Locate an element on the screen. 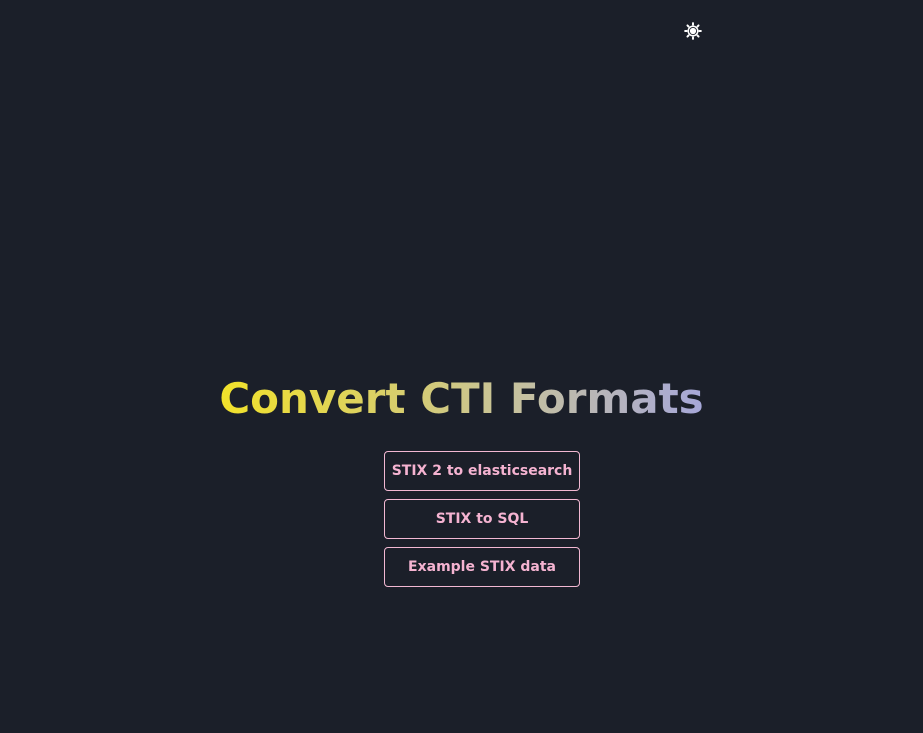  hero: Convert CTI Formats is located at coordinates (461, 399).